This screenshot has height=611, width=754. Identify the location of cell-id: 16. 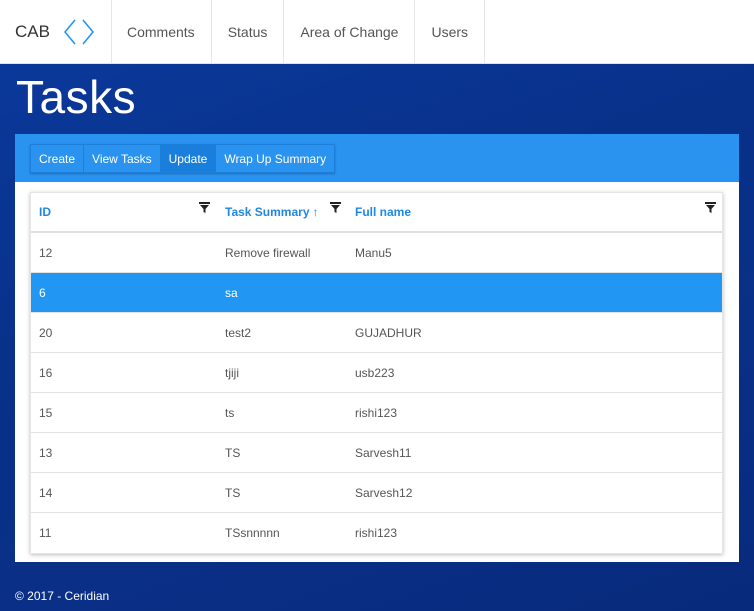
(46, 372).